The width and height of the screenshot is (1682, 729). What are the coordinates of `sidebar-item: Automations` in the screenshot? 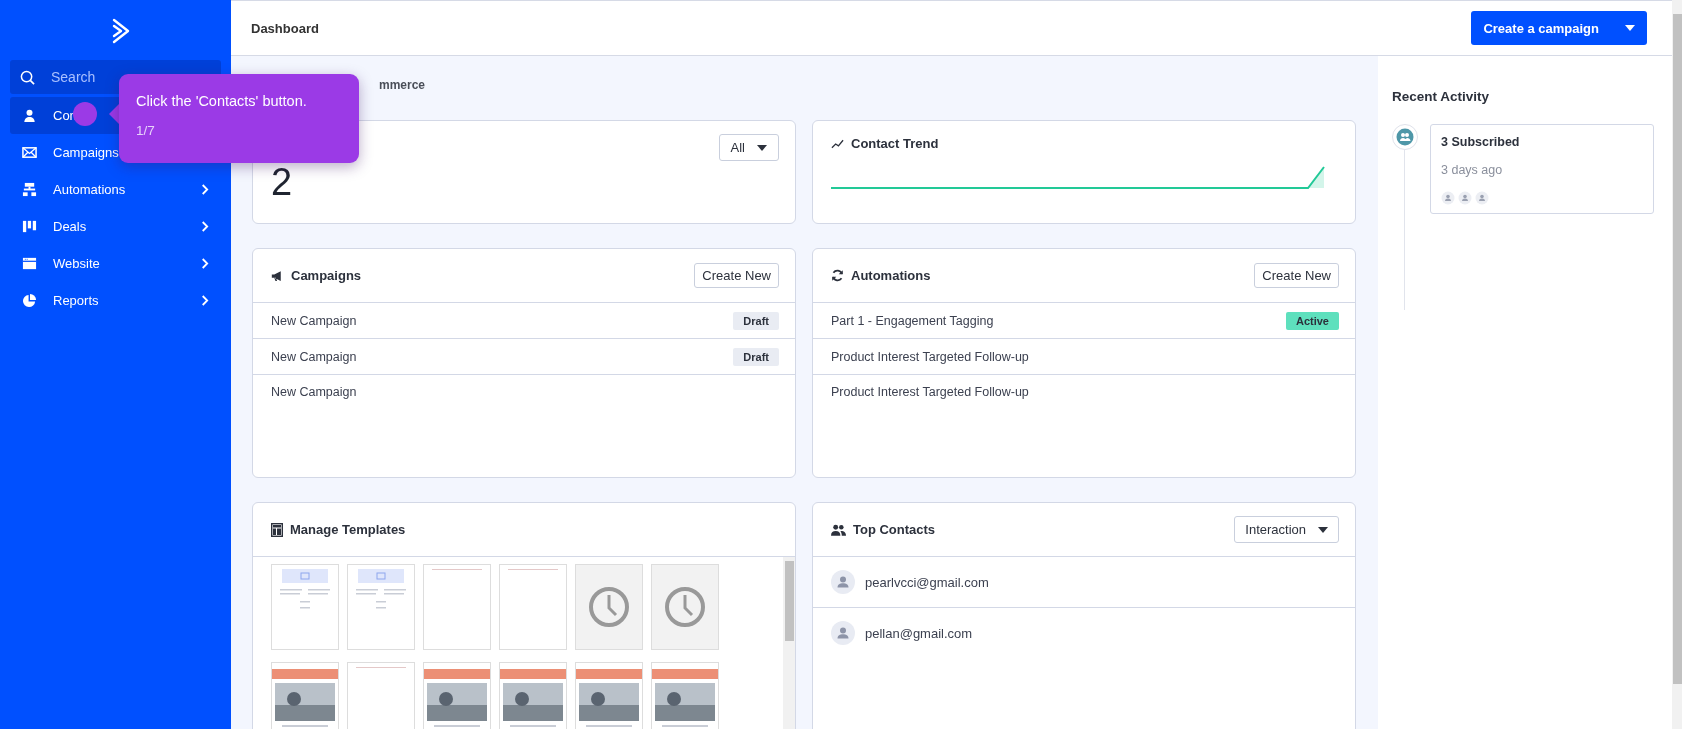 It's located at (115, 189).